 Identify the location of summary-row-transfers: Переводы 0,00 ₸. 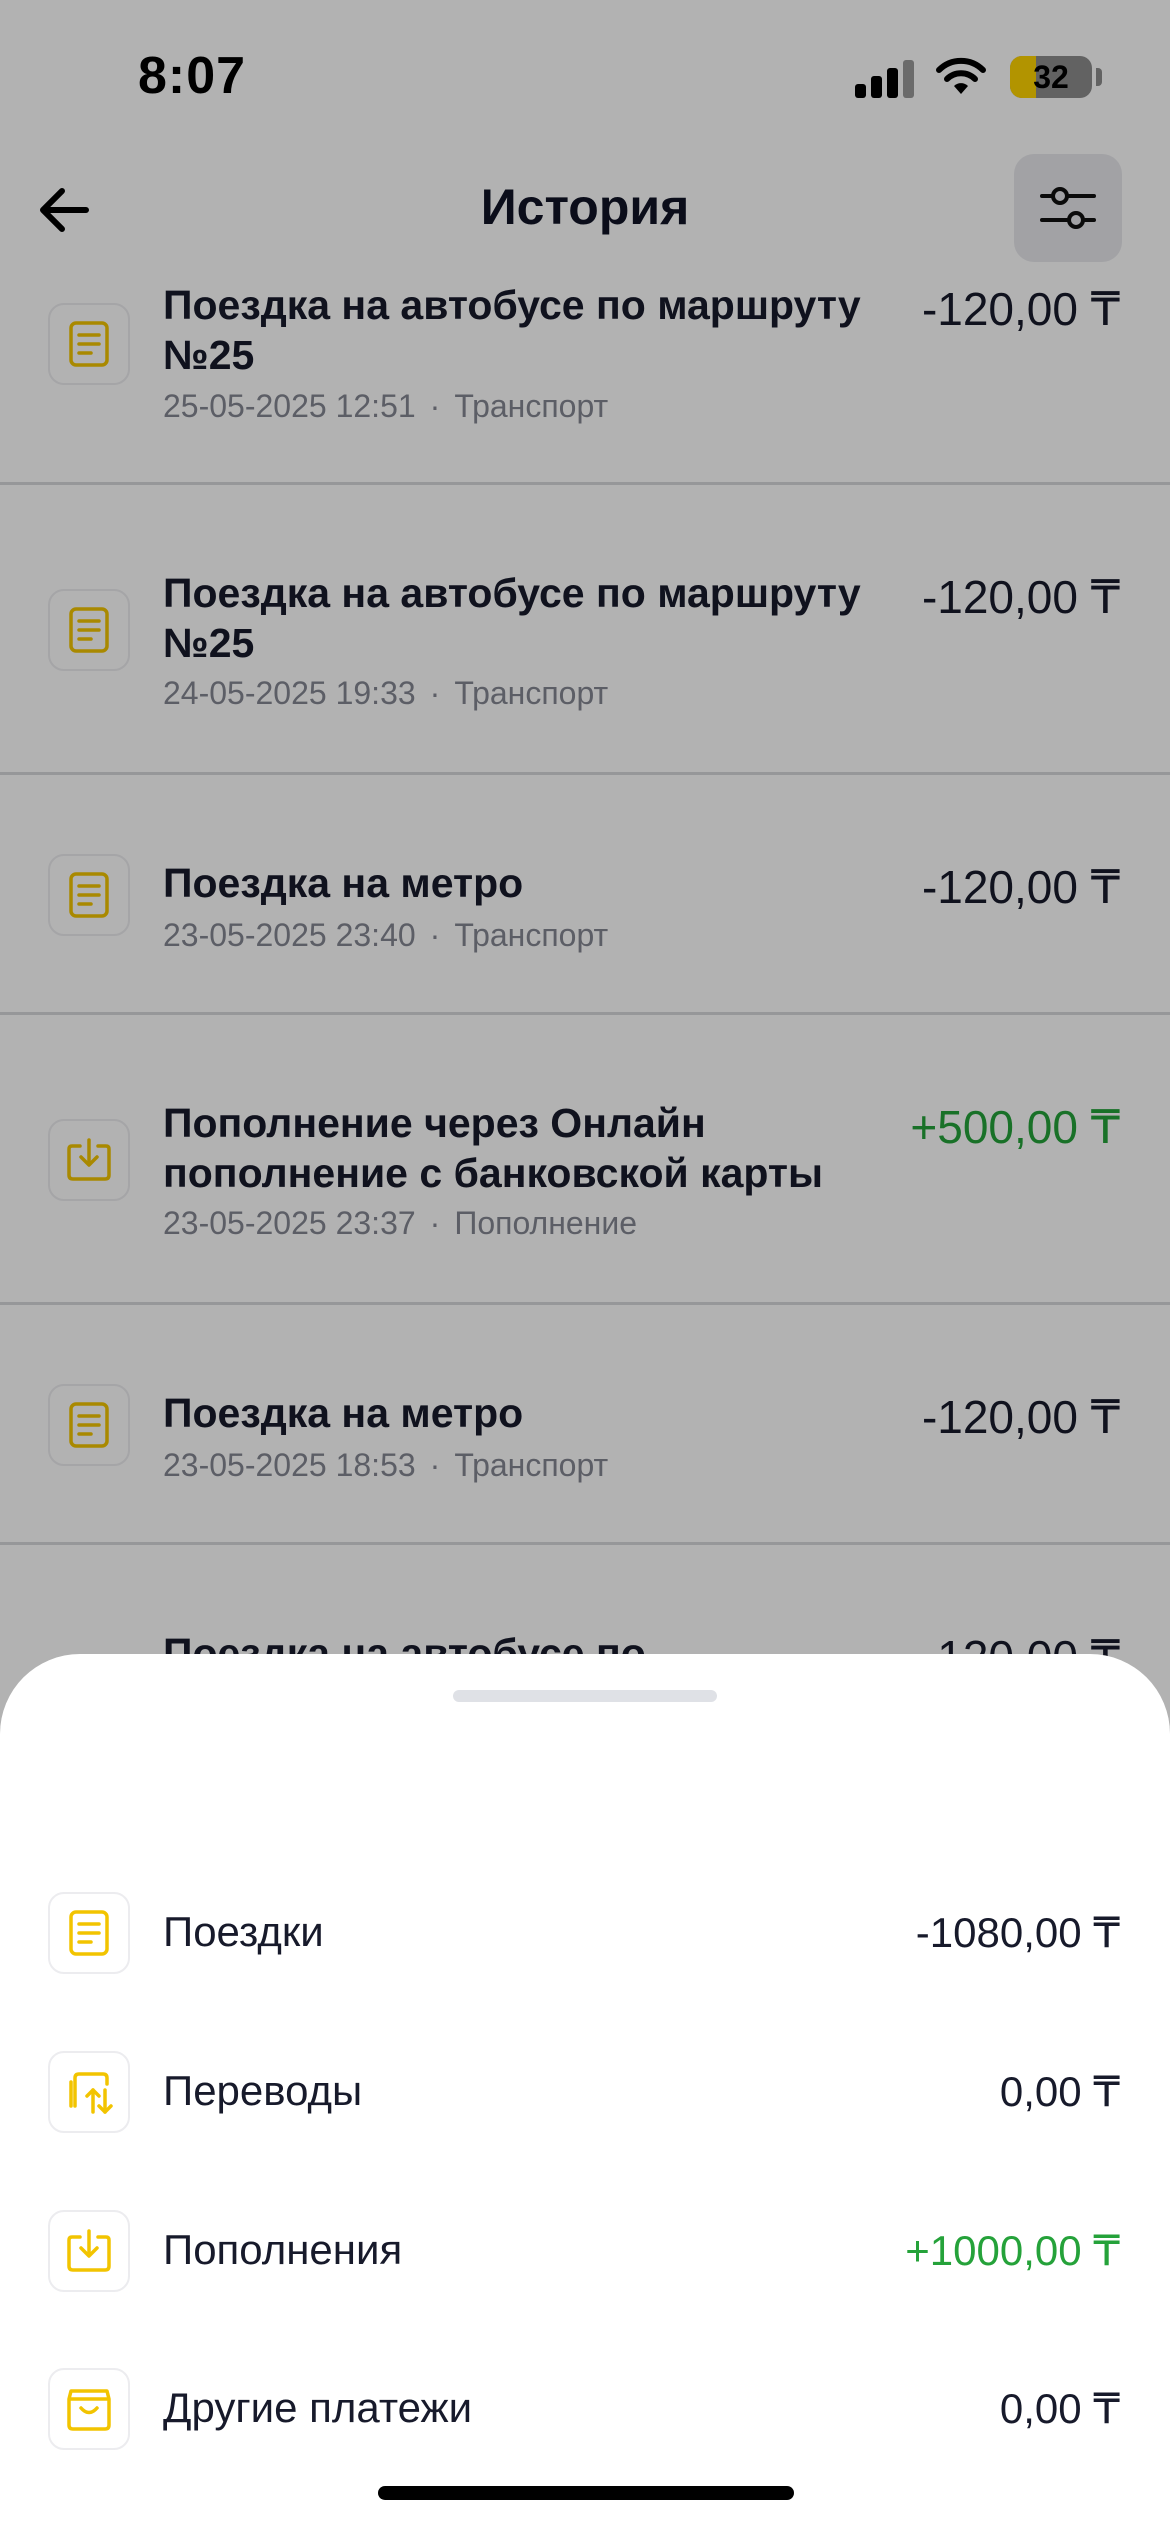
(585, 2091).